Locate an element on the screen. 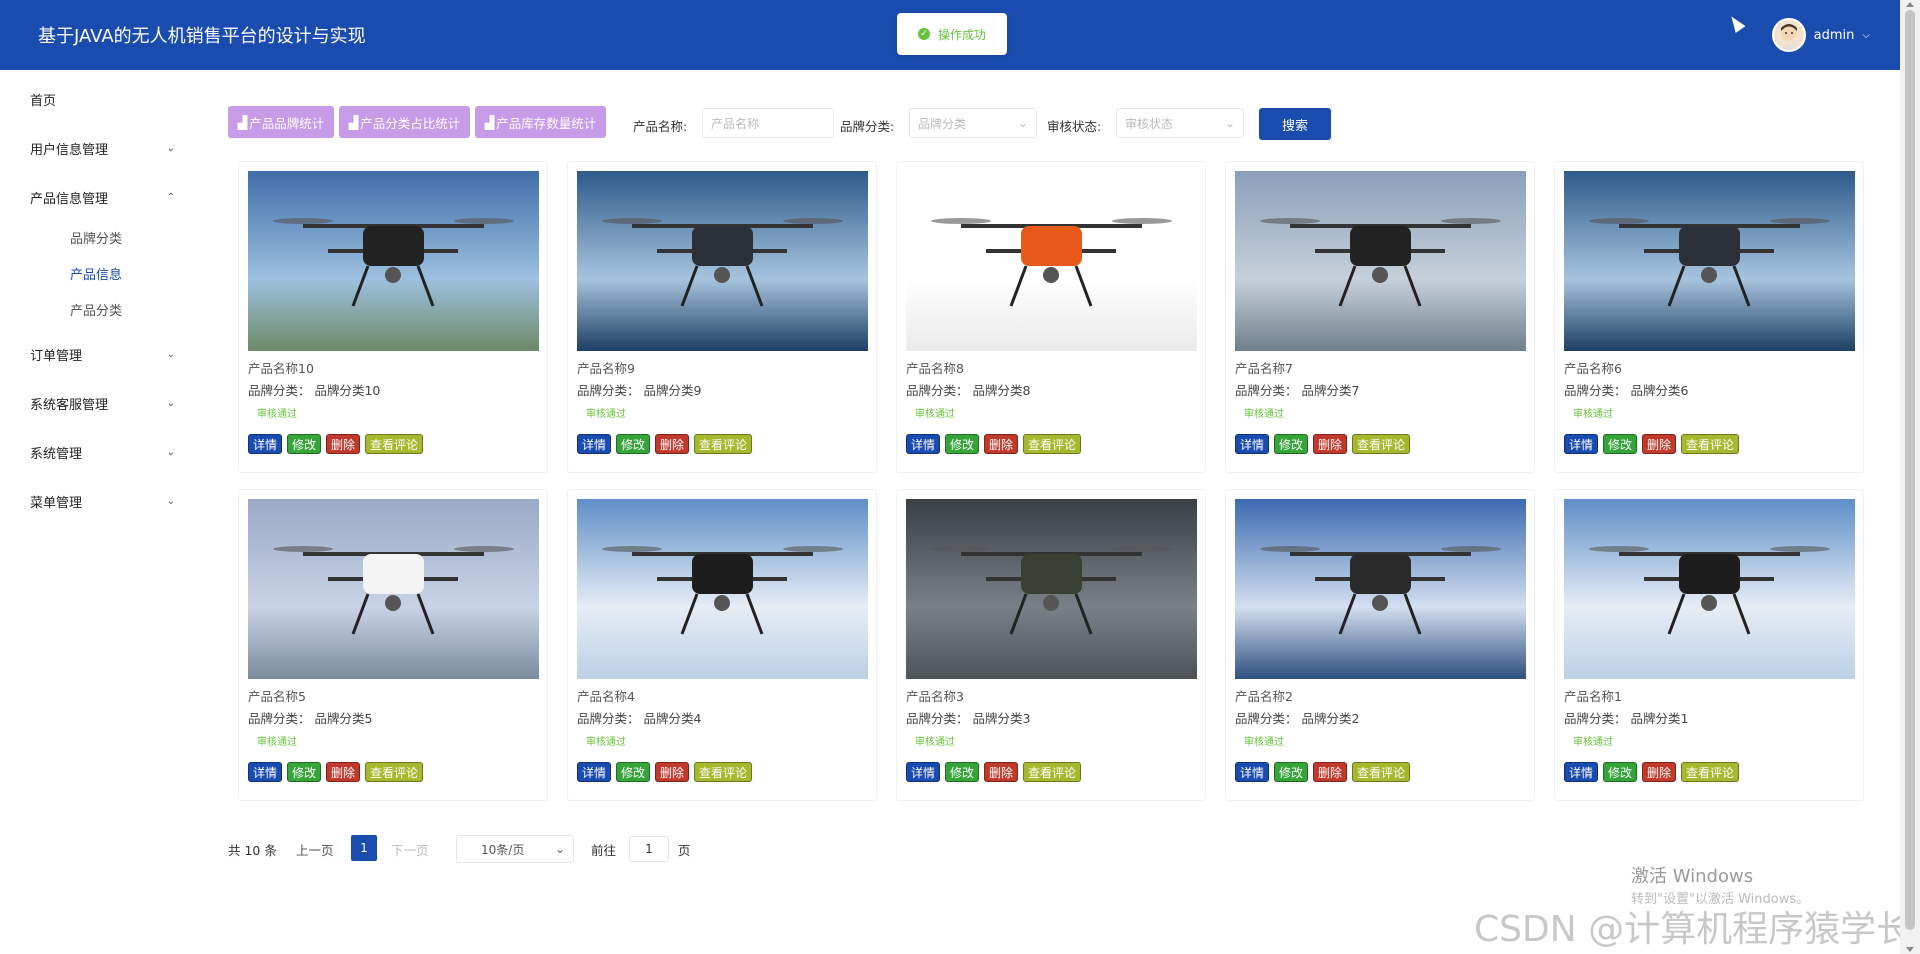  username: admin is located at coordinates (1834, 35).